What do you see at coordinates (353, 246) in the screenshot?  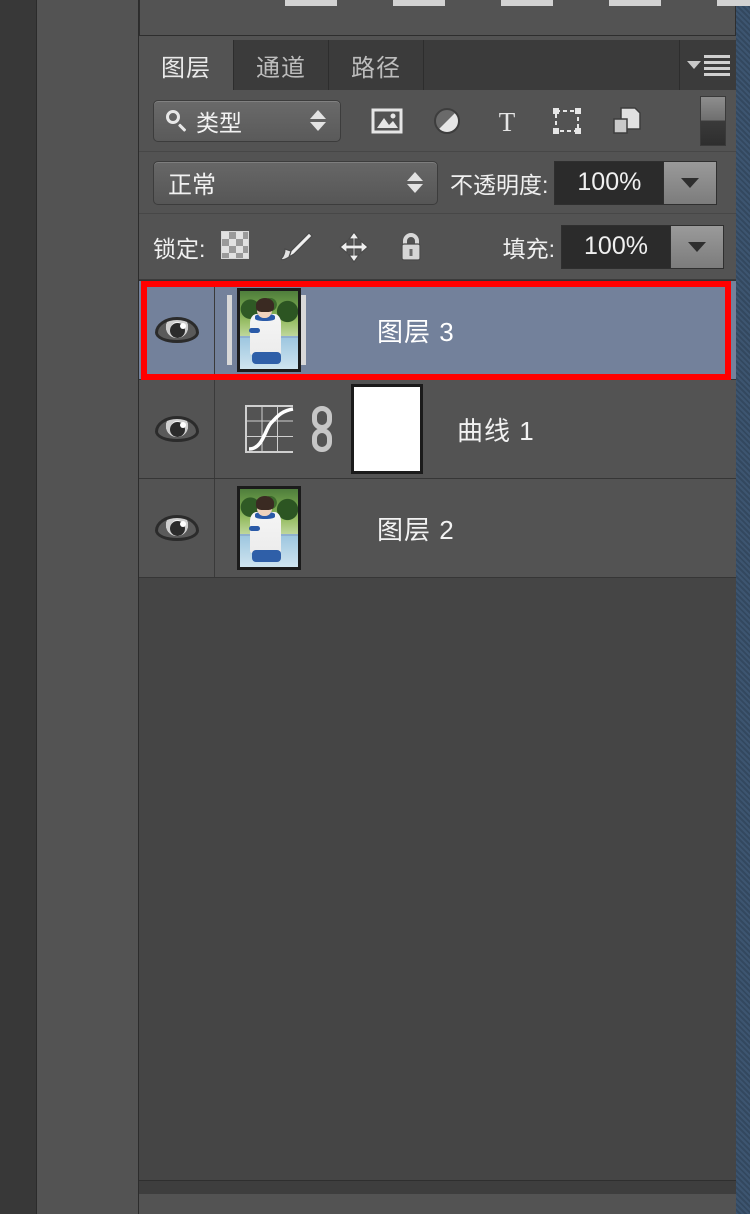 I see `lock-position-icon` at bounding box center [353, 246].